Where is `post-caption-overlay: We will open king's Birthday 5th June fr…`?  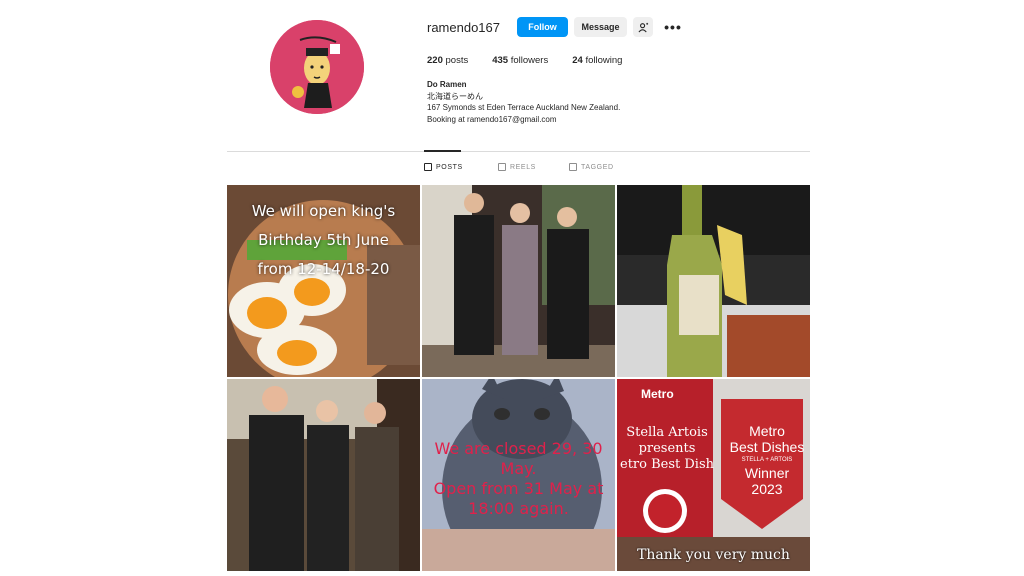
post-caption-overlay: We will open king's Birthday 5th June fr… is located at coordinates (323, 240).